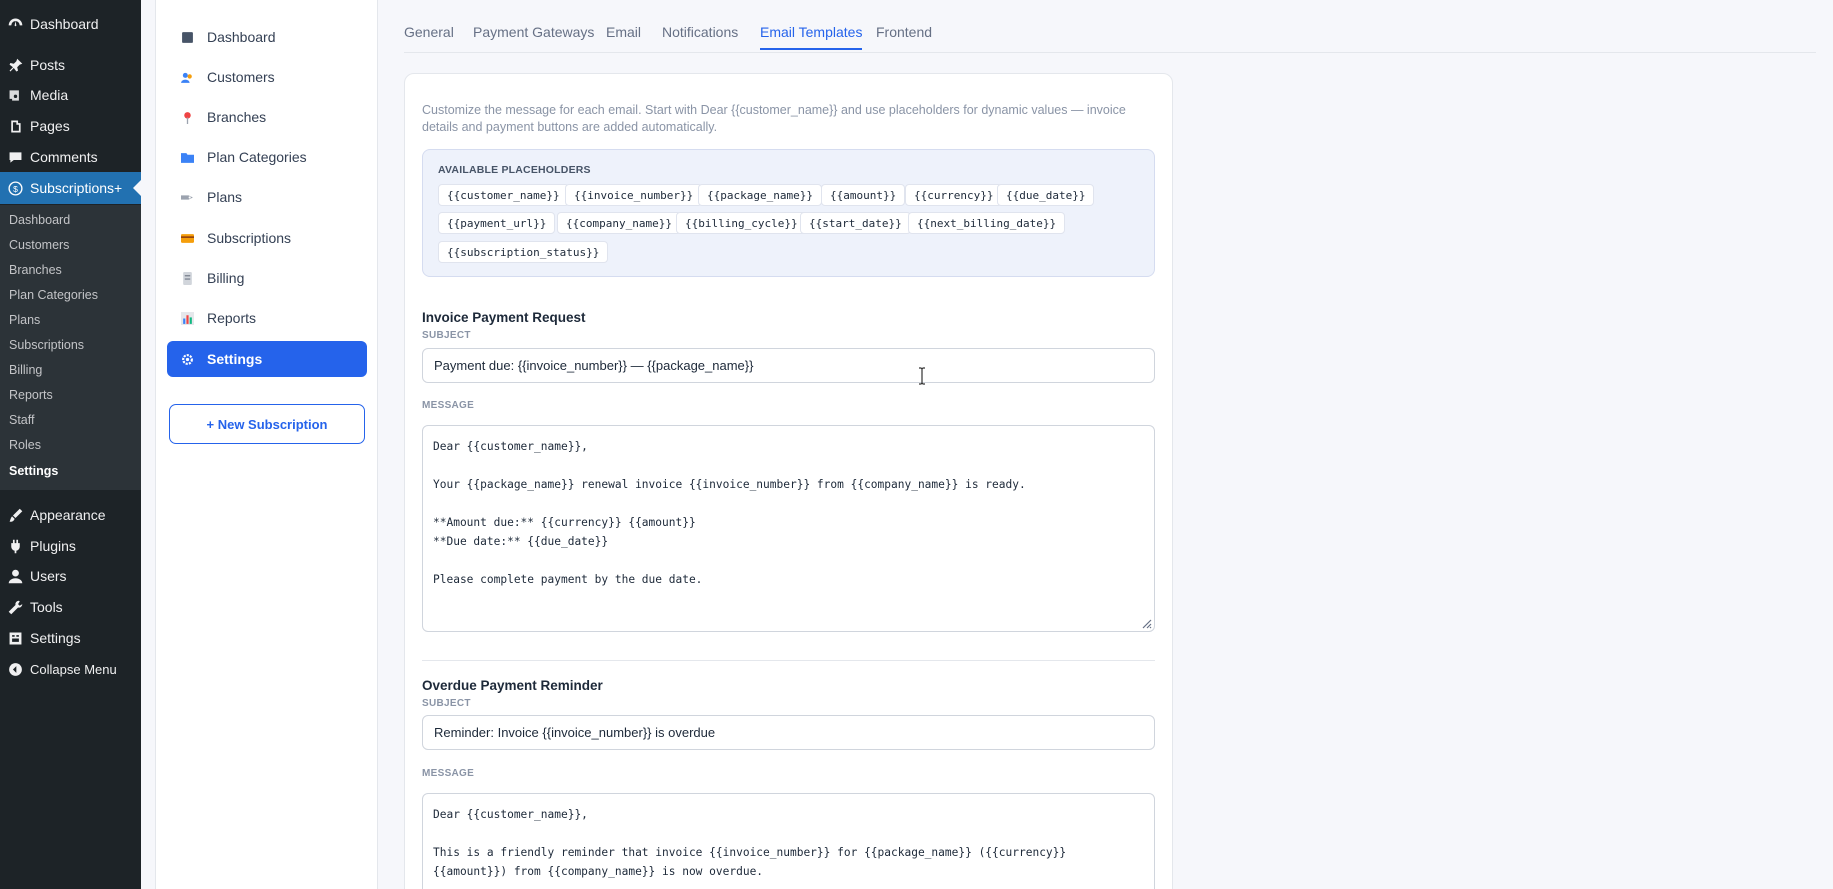 The image size is (1833, 889). What do you see at coordinates (497, 223) in the screenshot?
I see `placeholder-chip: {{payment_url}}` at bounding box center [497, 223].